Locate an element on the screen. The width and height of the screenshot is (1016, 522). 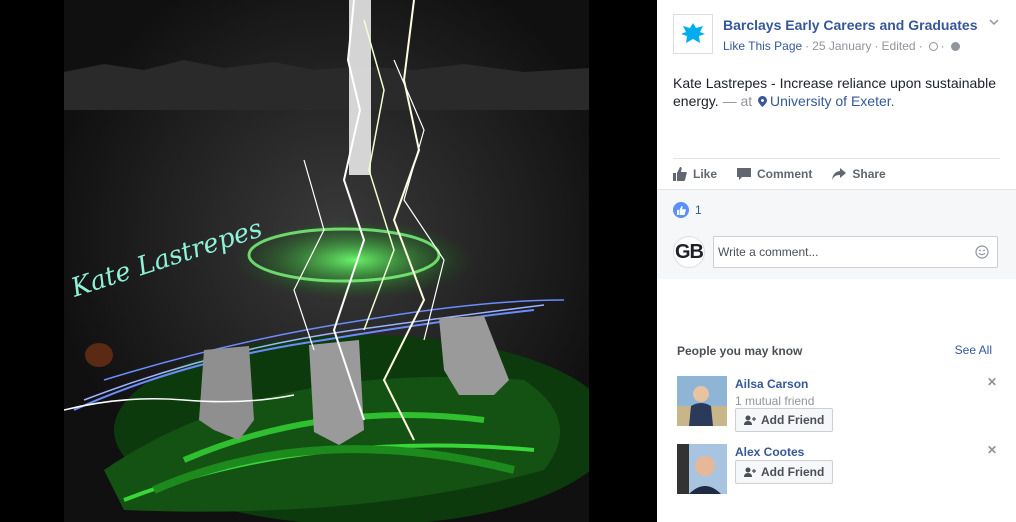
post-date: 25 January is located at coordinates (841, 46).